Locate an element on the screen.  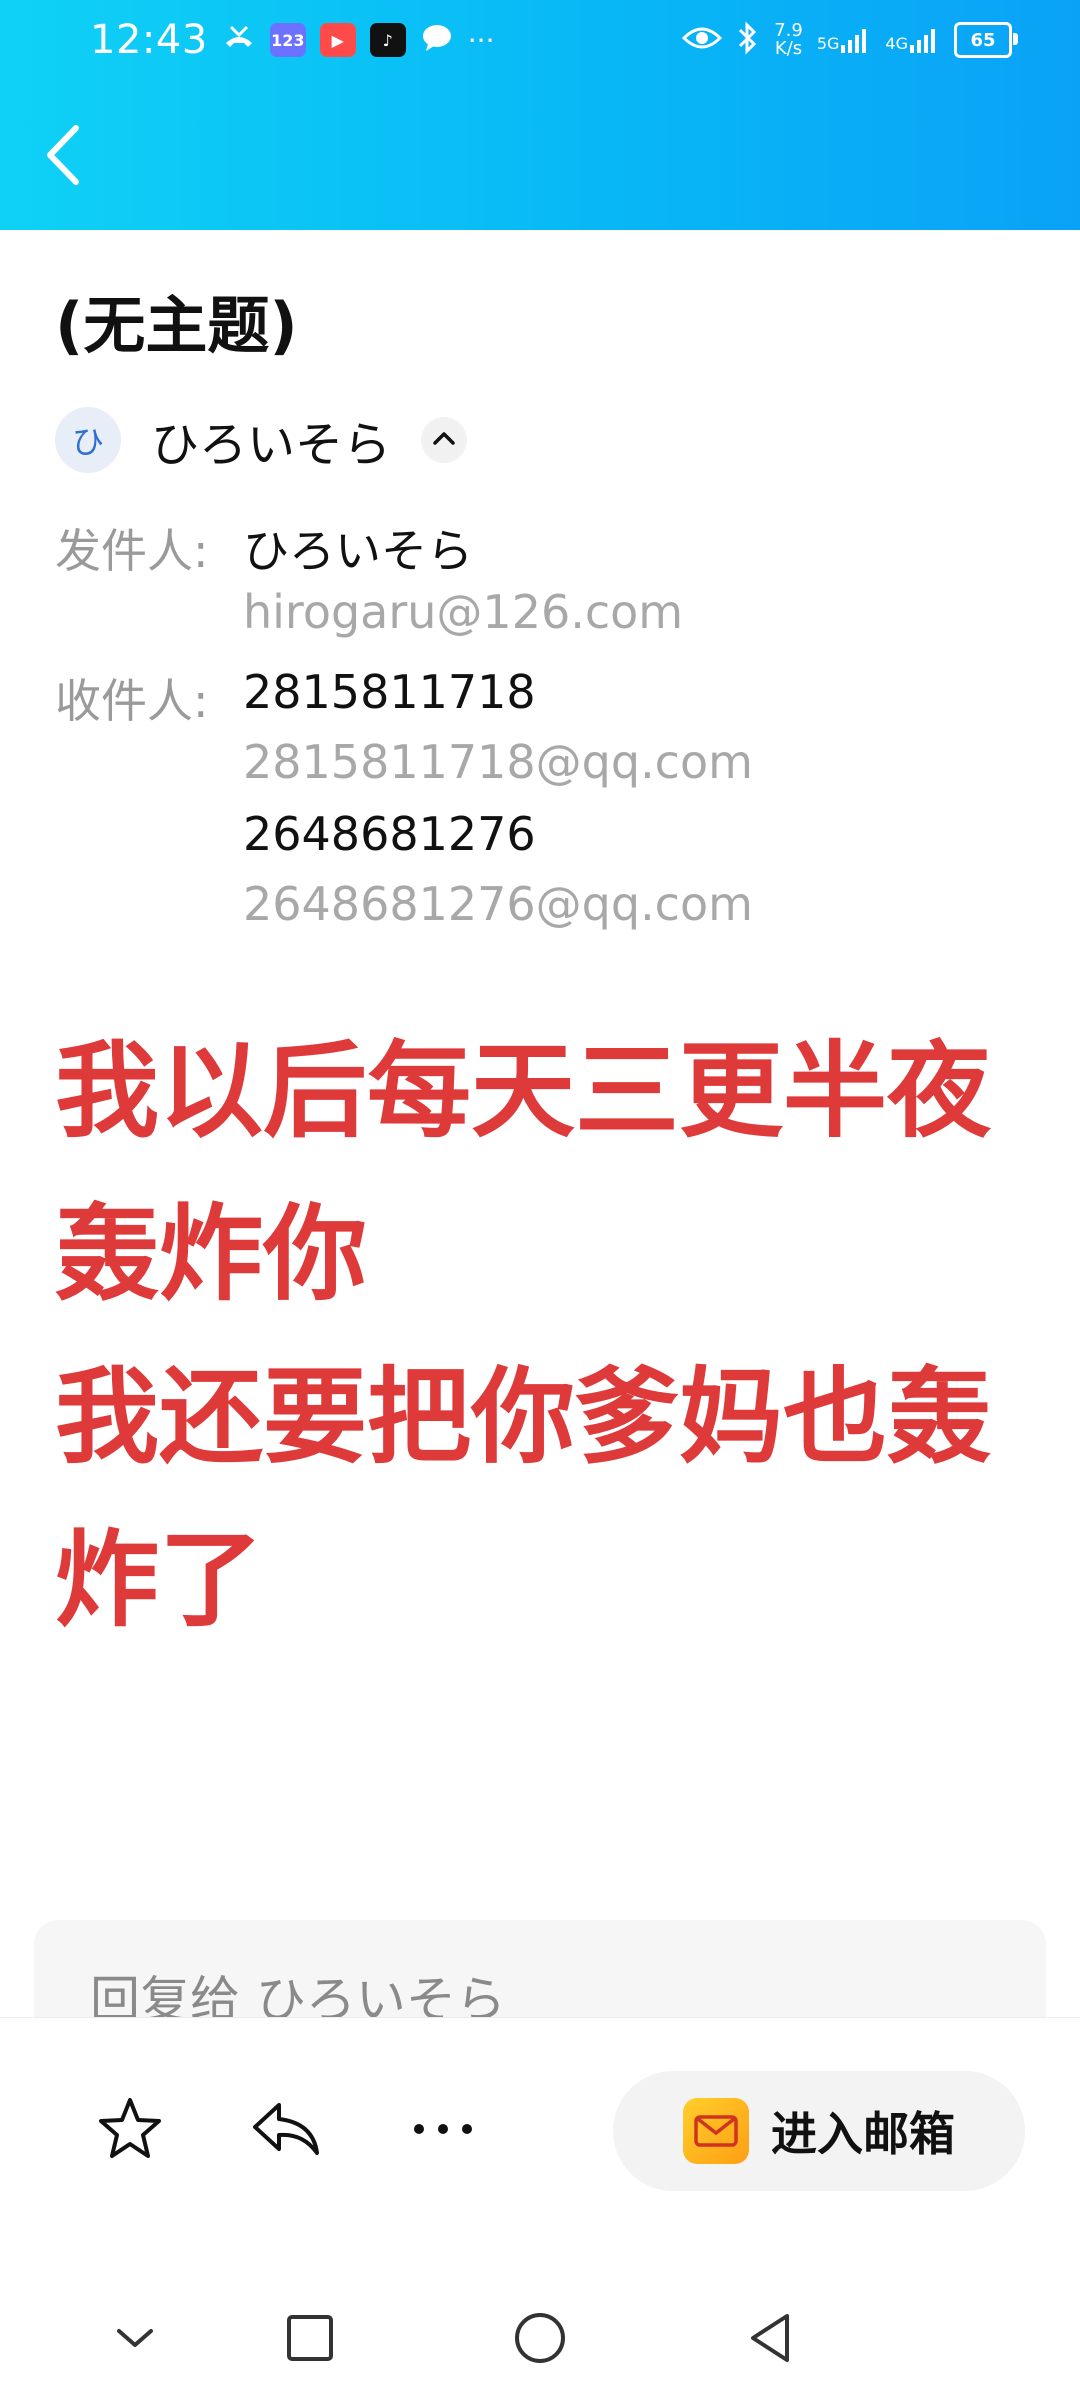
avatar: ひ is located at coordinates (88, 440).